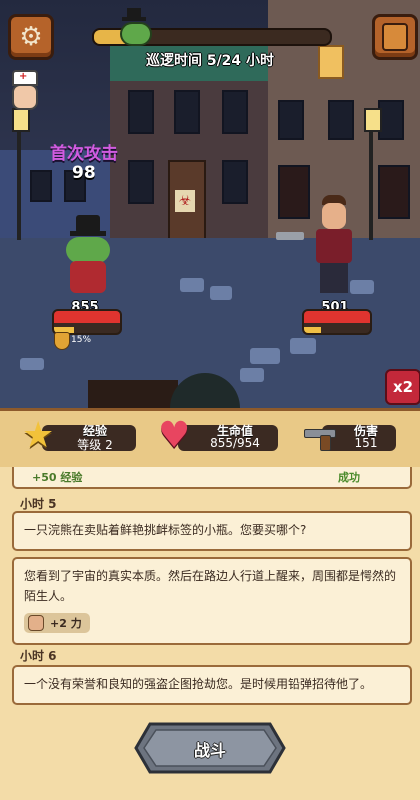 The image size is (420, 800). I want to click on partial-status-label: 成功, so click(349, 477).